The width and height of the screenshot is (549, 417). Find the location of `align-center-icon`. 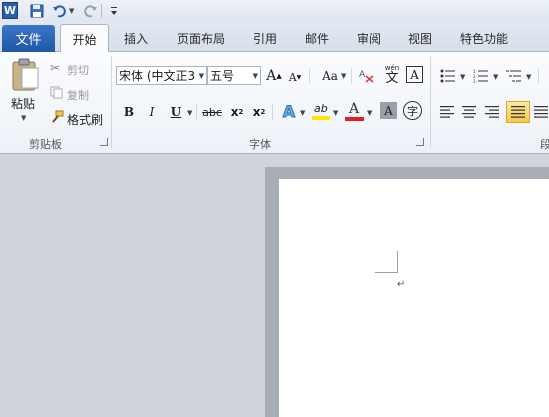

align-center-icon is located at coordinates (469, 112).